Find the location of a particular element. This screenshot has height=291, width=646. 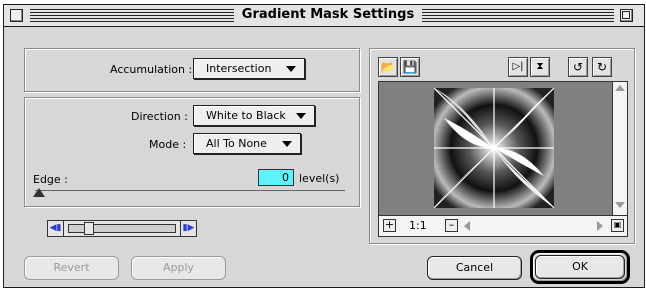

ok-button: OK is located at coordinates (580, 267).